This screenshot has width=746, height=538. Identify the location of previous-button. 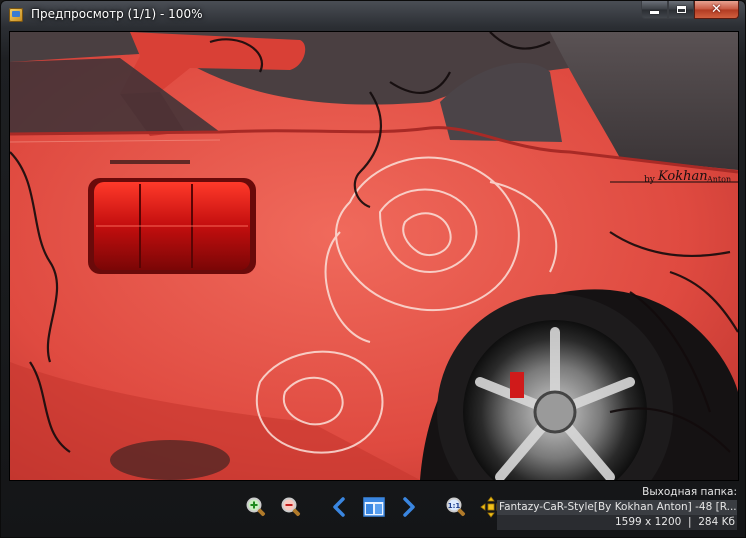
(339, 507).